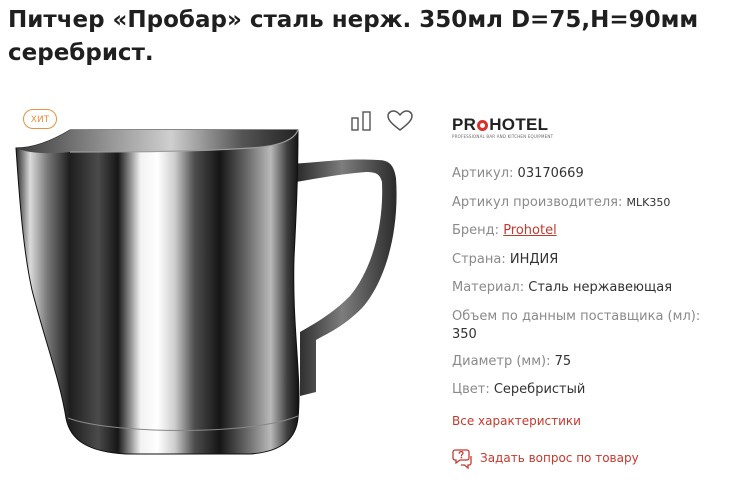  What do you see at coordinates (519, 124) in the screenshot?
I see `brand-logo-text-end: HOTEL` at bounding box center [519, 124].